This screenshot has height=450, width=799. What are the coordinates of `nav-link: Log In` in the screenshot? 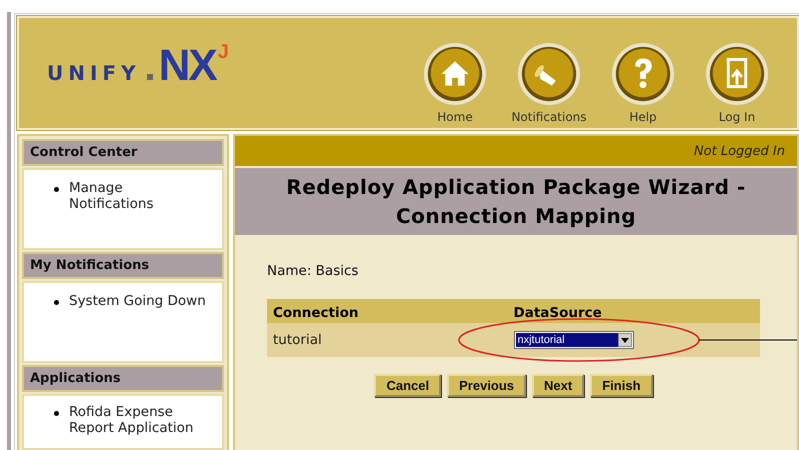 It's located at (737, 83).